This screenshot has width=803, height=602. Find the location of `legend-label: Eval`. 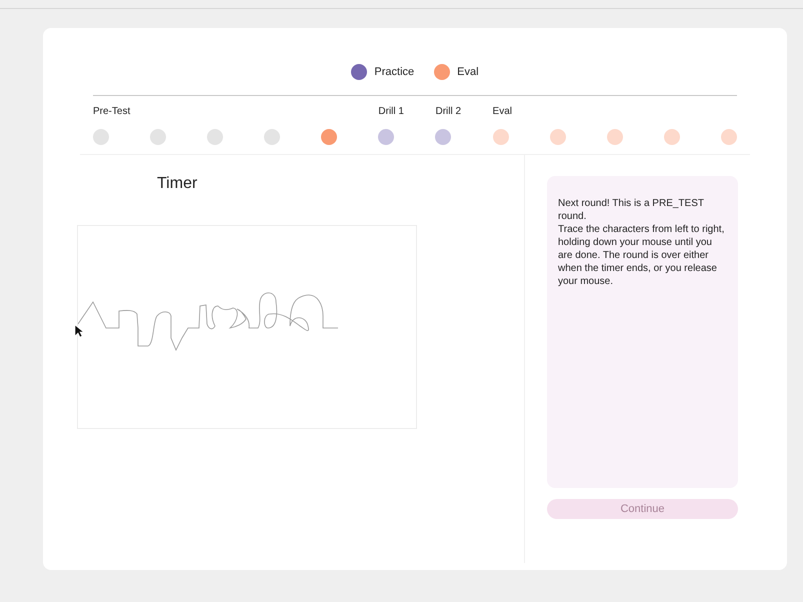

legend-label: Eval is located at coordinates (468, 72).